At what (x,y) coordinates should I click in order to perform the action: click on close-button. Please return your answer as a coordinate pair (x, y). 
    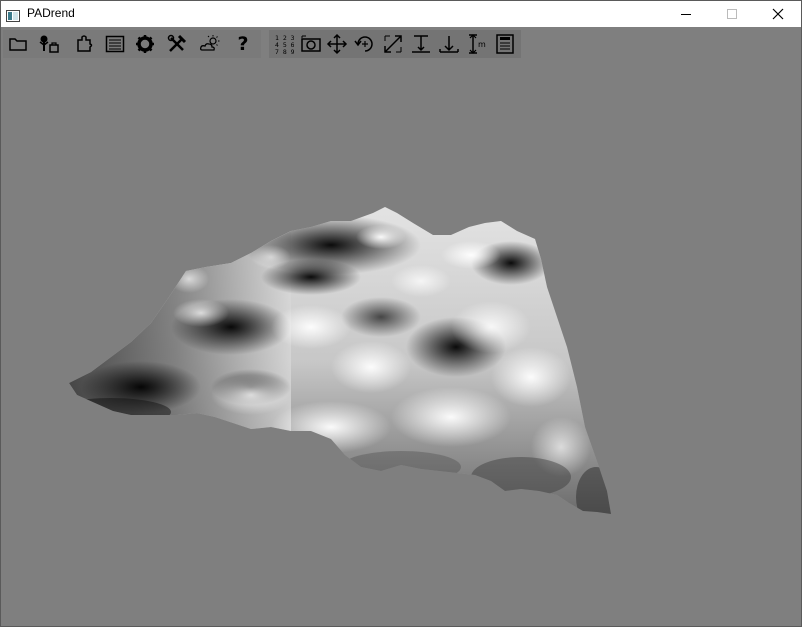
    Looking at the image, I should click on (778, 14).